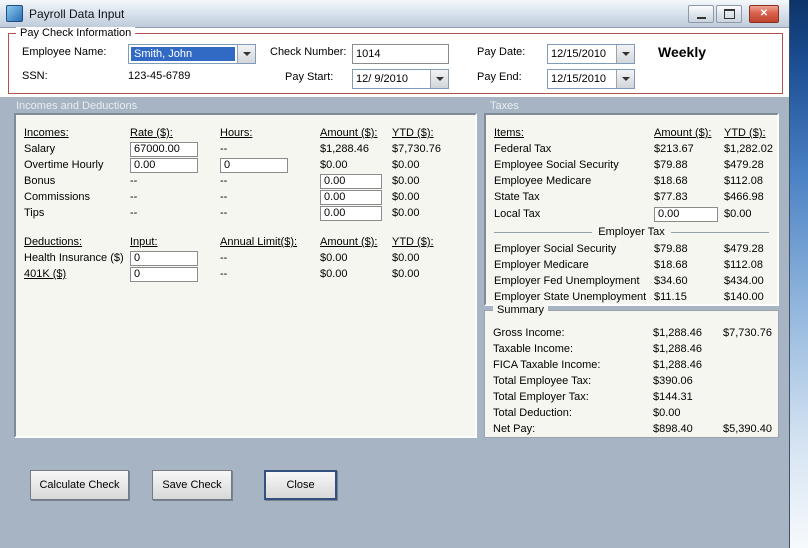  Describe the element at coordinates (514, 429) in the screenshot. I see `summary-label: Net Pay:` at that location.